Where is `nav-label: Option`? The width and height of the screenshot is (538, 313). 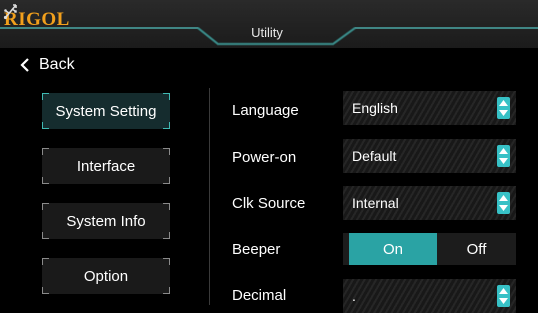
nav-label: Option is located at coordinates (106, 276).